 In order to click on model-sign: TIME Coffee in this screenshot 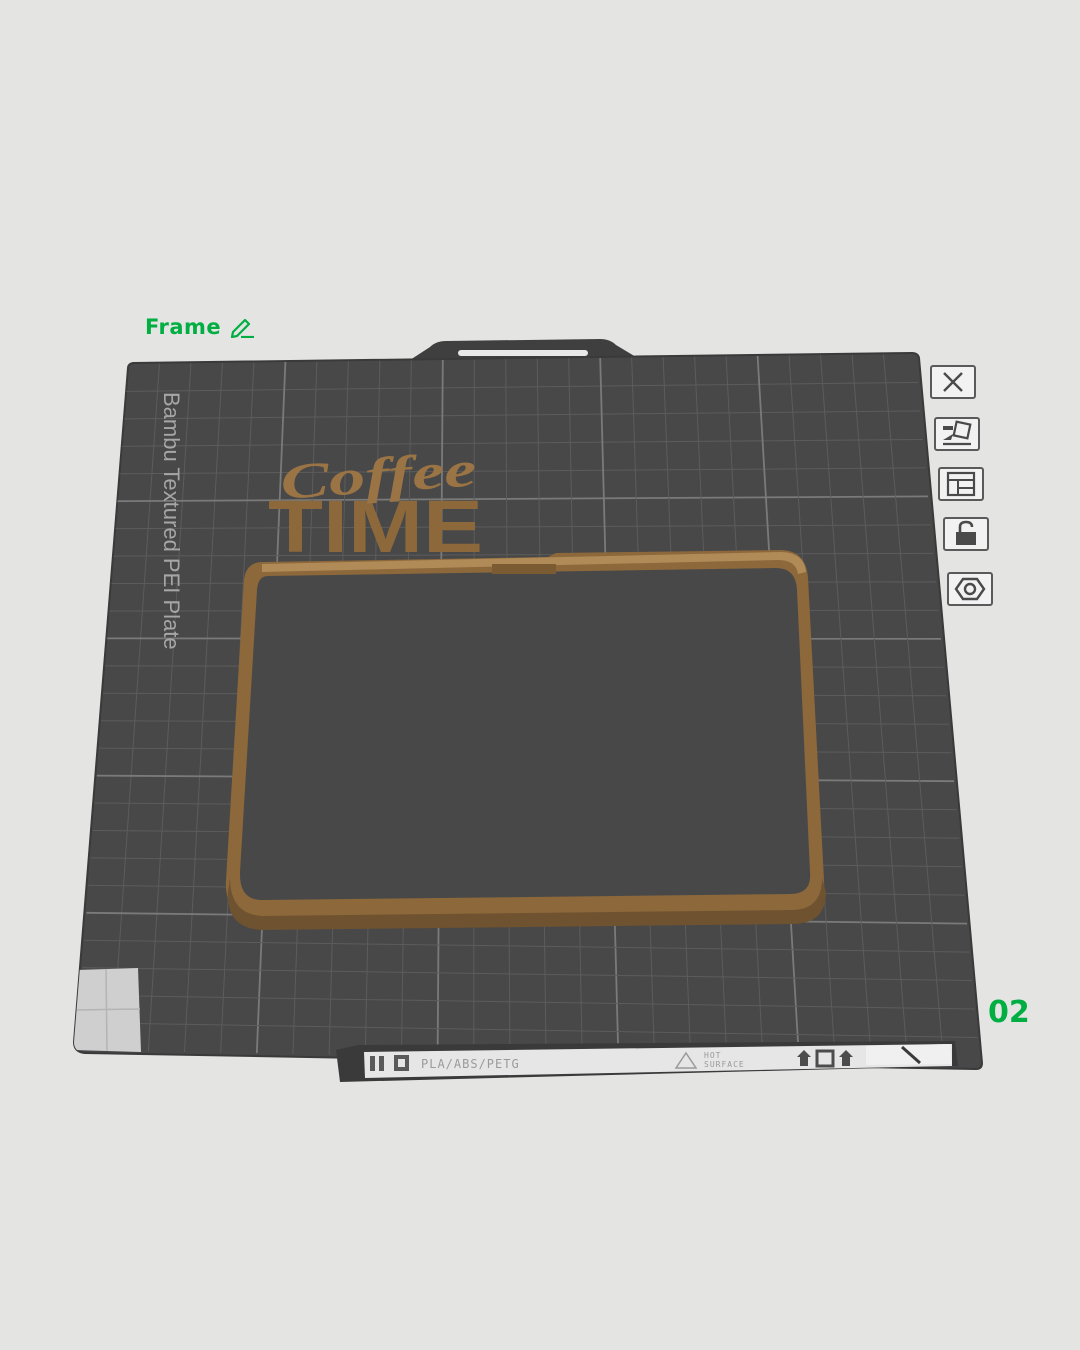, I will do `click(375, 504)`.